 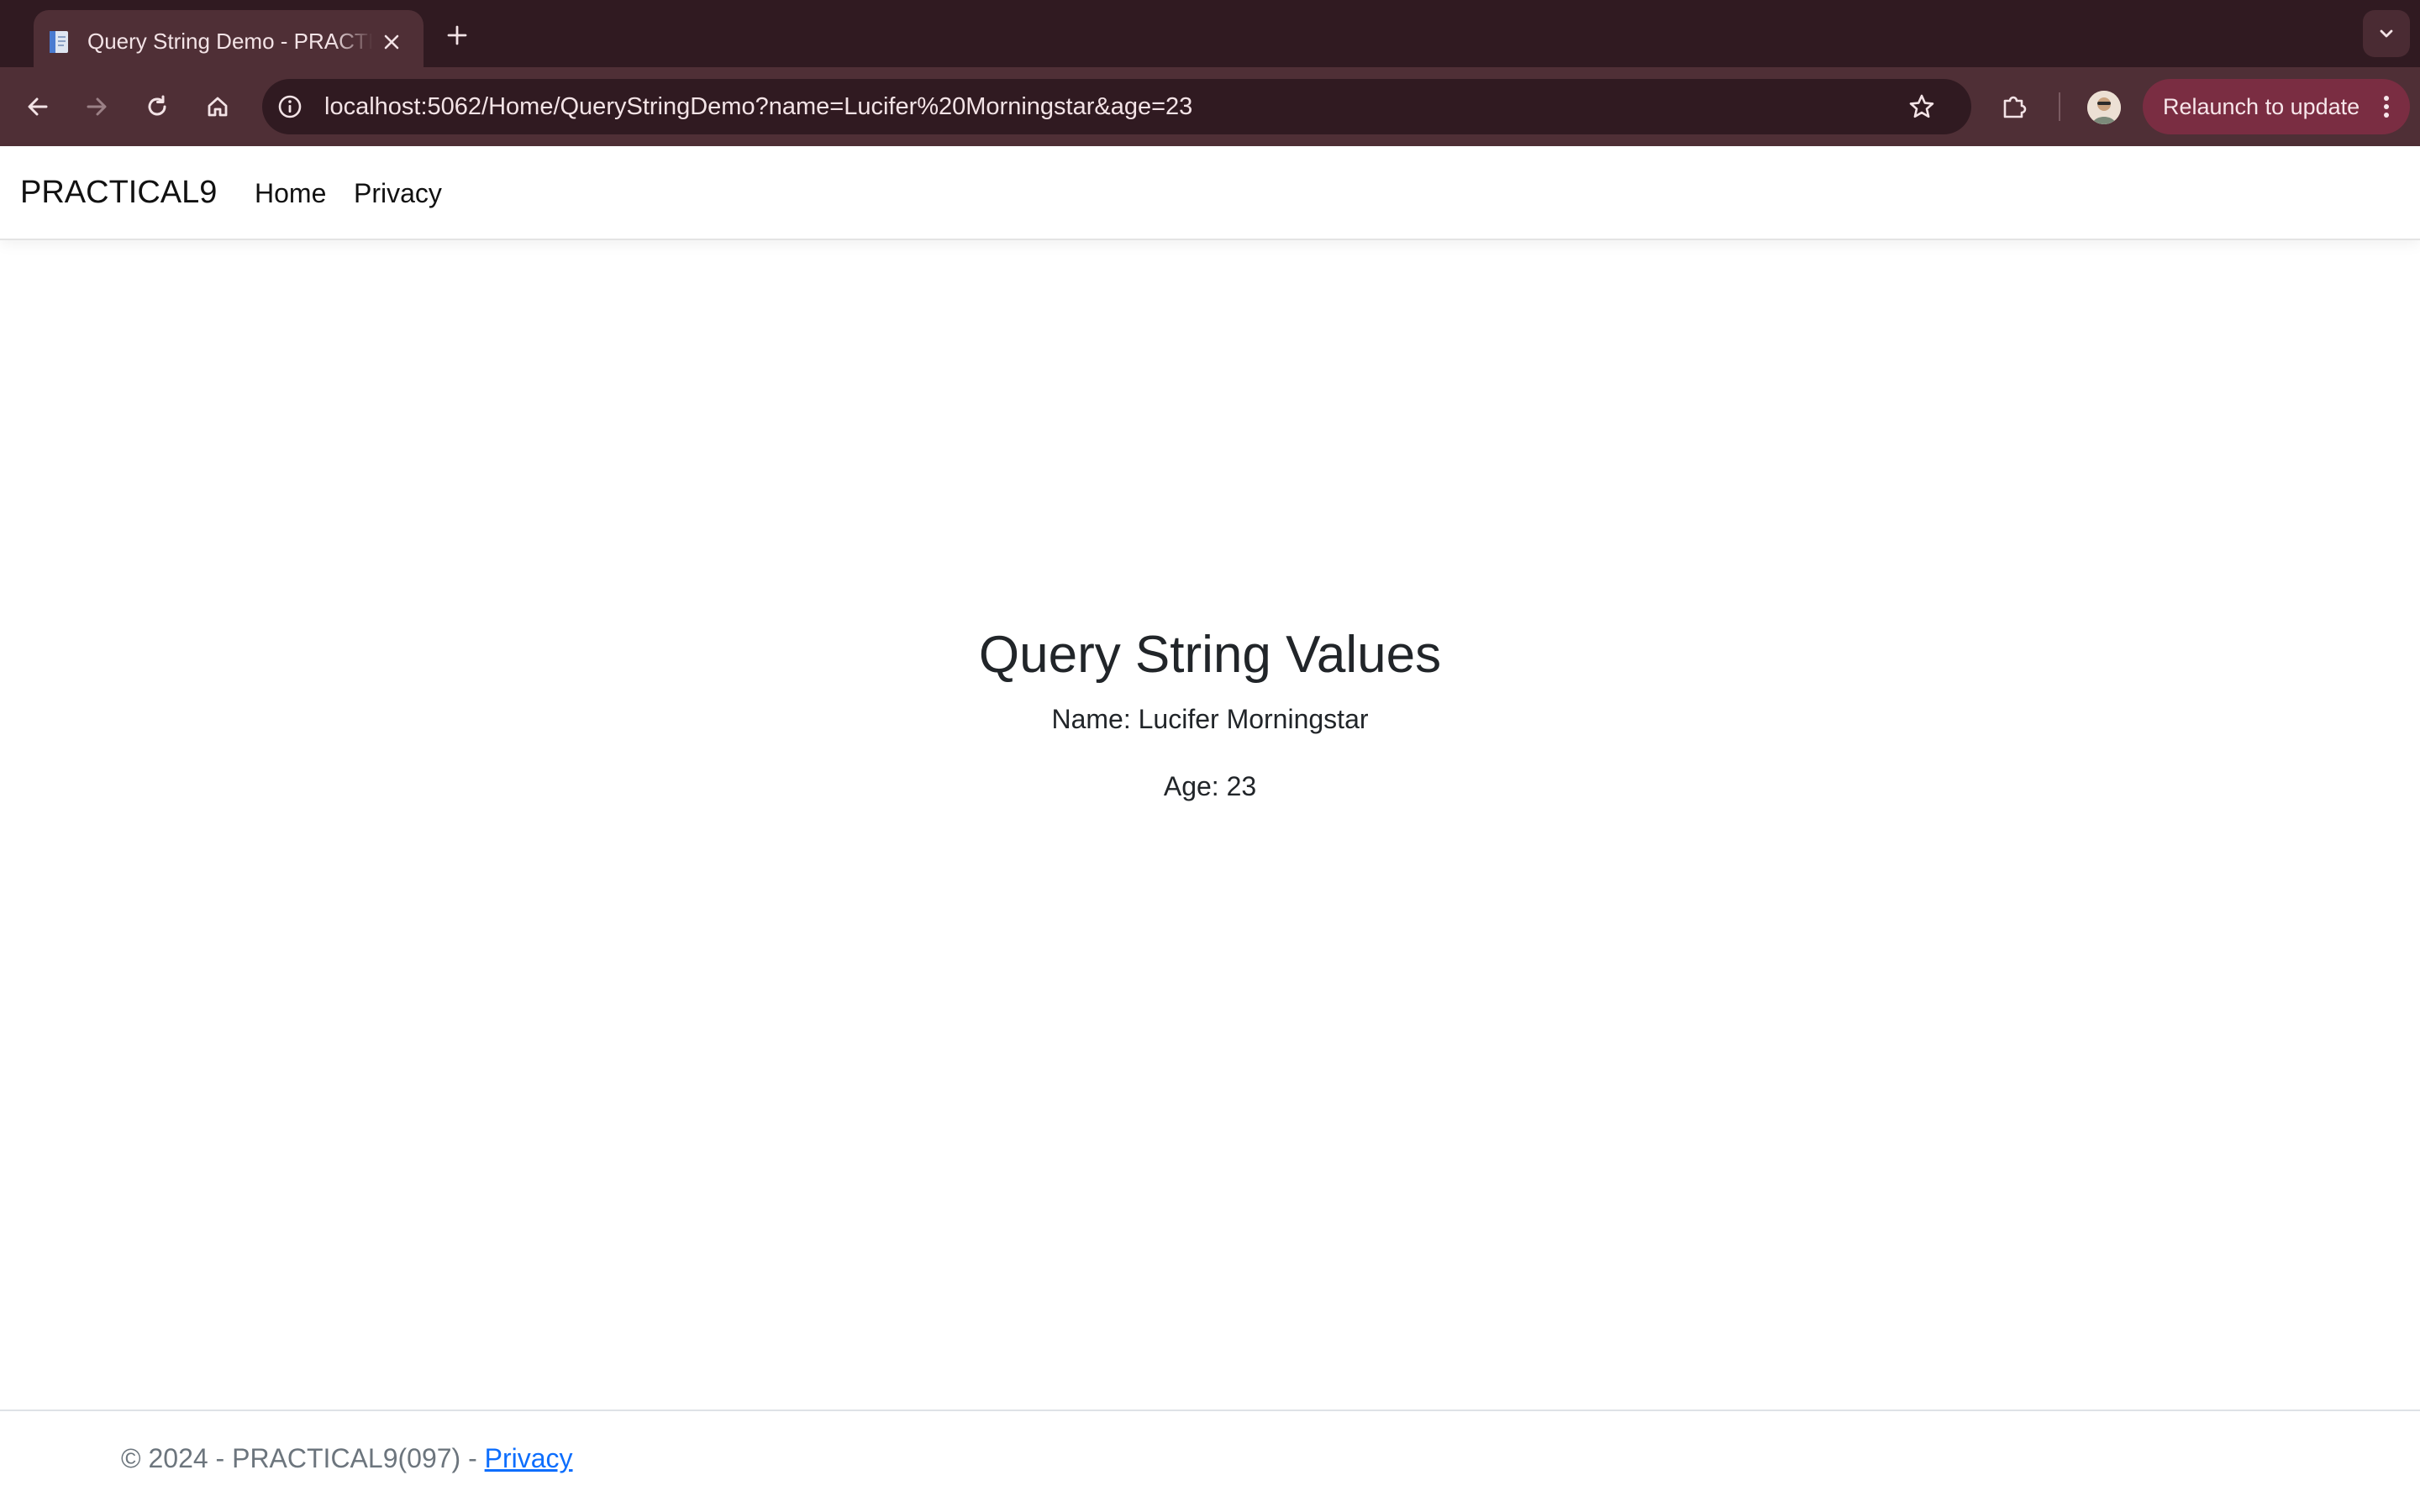 I want to click on tab-strip: Query String Demo - PRACTICAL9, so click(x=1210, y=33).